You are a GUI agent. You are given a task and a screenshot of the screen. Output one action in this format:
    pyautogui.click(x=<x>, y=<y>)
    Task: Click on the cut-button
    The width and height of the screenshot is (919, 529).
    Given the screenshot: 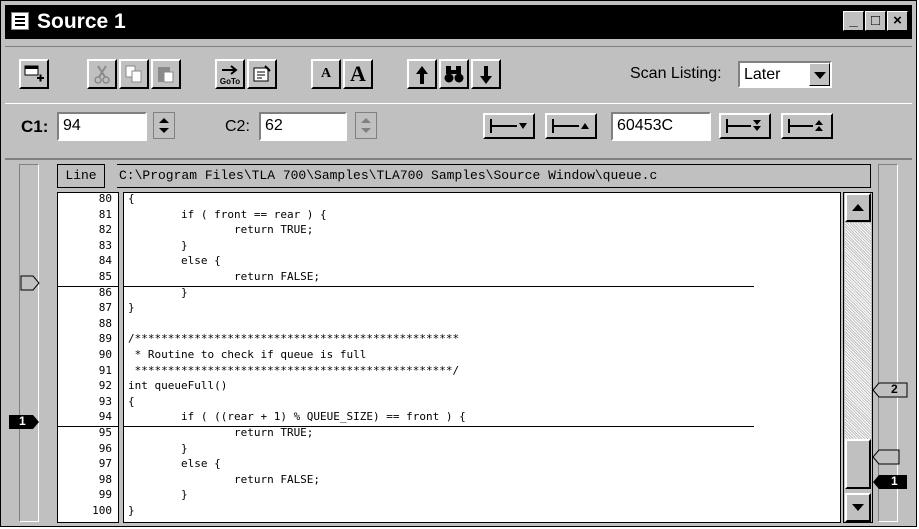 What is the action you would take?
    pyautogui.click(x=102, y=74)
    